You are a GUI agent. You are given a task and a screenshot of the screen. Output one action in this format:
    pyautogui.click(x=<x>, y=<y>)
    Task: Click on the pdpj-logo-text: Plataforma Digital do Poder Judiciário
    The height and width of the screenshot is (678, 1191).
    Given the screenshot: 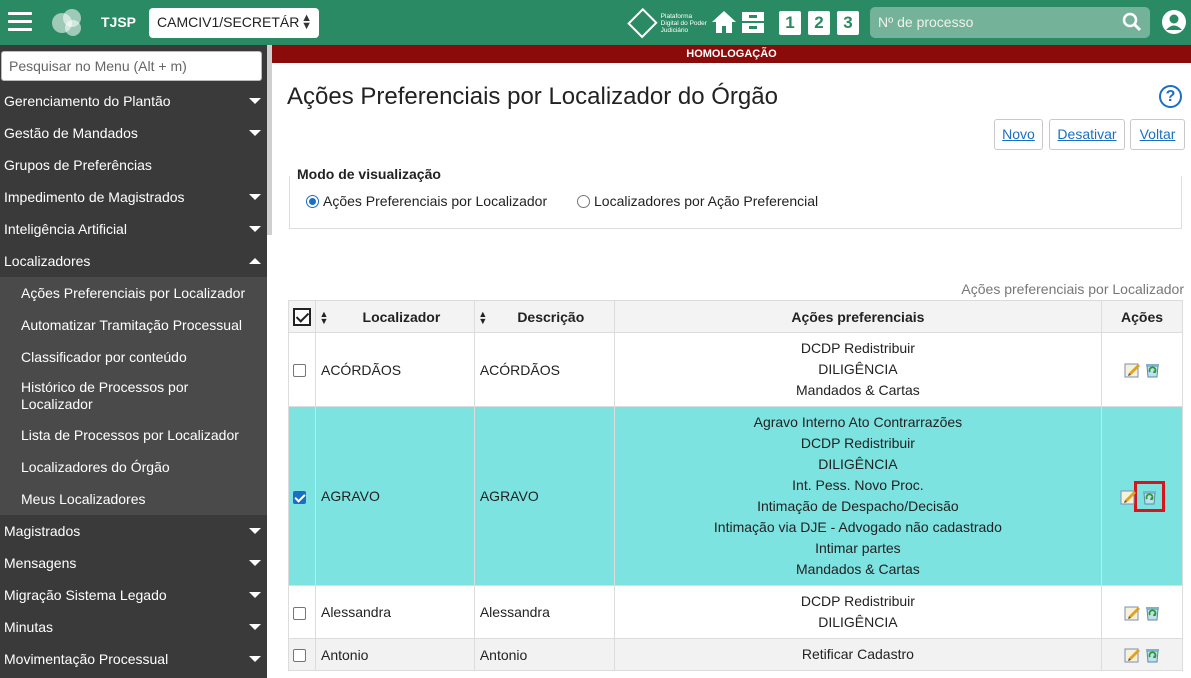 What is the action you would take?
    pyautogui.click(x=683, y=23)
    